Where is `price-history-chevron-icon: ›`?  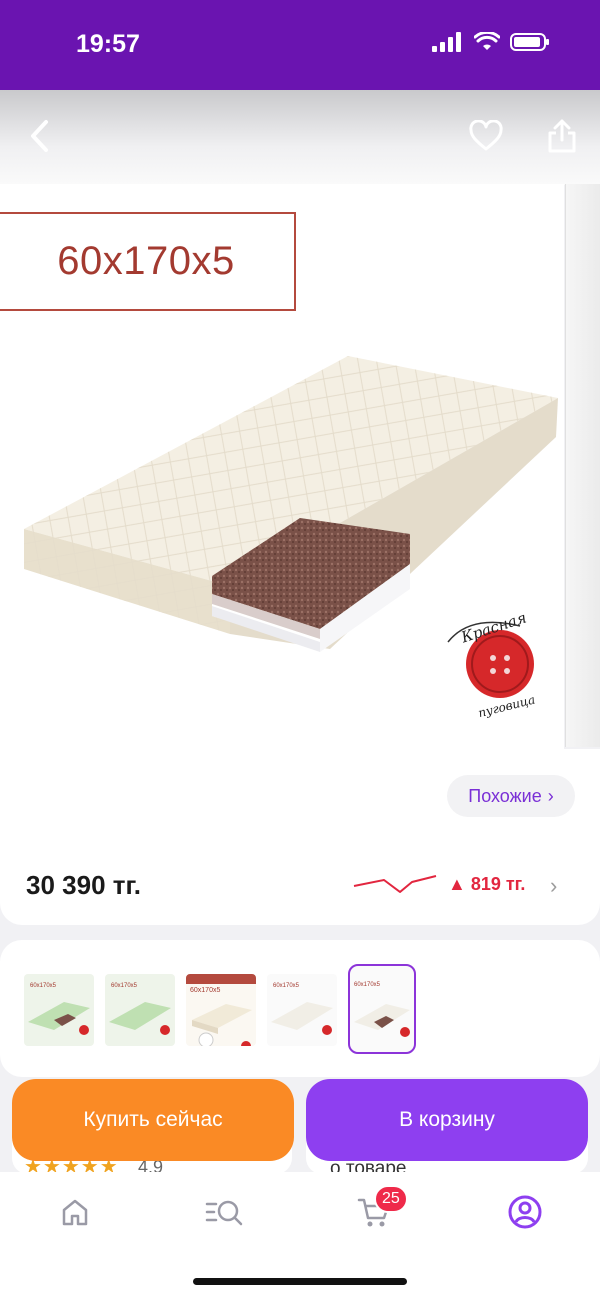 price-history-chevron-icon: › is located at coordinates (553, 886).